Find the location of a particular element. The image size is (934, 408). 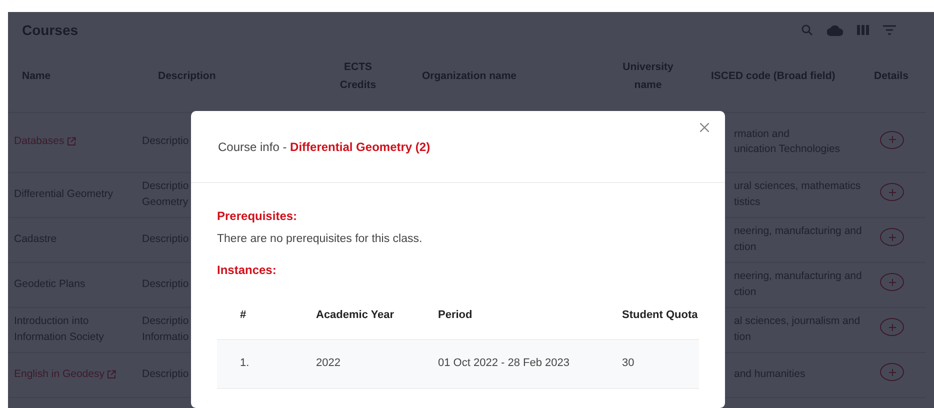

table-cell-text: 01 Oct 2022 - 28 Feb 2023 is located at coordinates (504, 363).